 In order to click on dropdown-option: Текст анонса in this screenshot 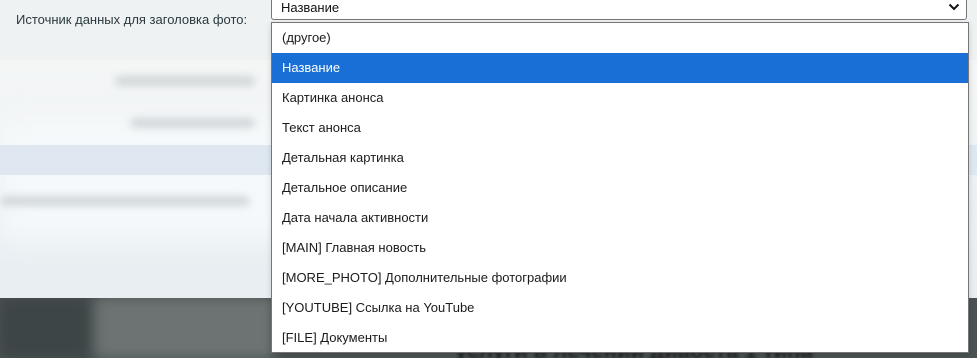, I will do `click(620, 128)`.